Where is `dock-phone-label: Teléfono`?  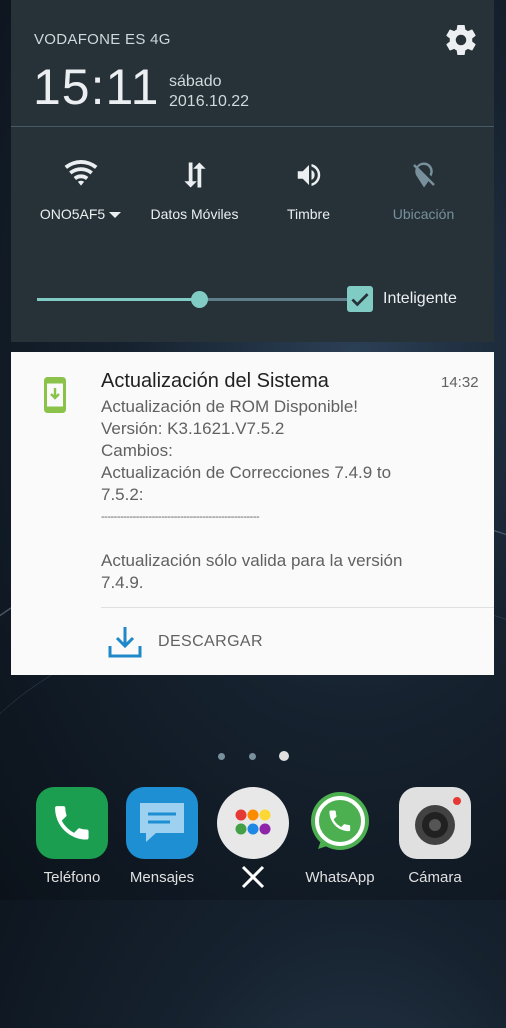
dock-phone-label: Teléfono is located at coordinates (72, 877).